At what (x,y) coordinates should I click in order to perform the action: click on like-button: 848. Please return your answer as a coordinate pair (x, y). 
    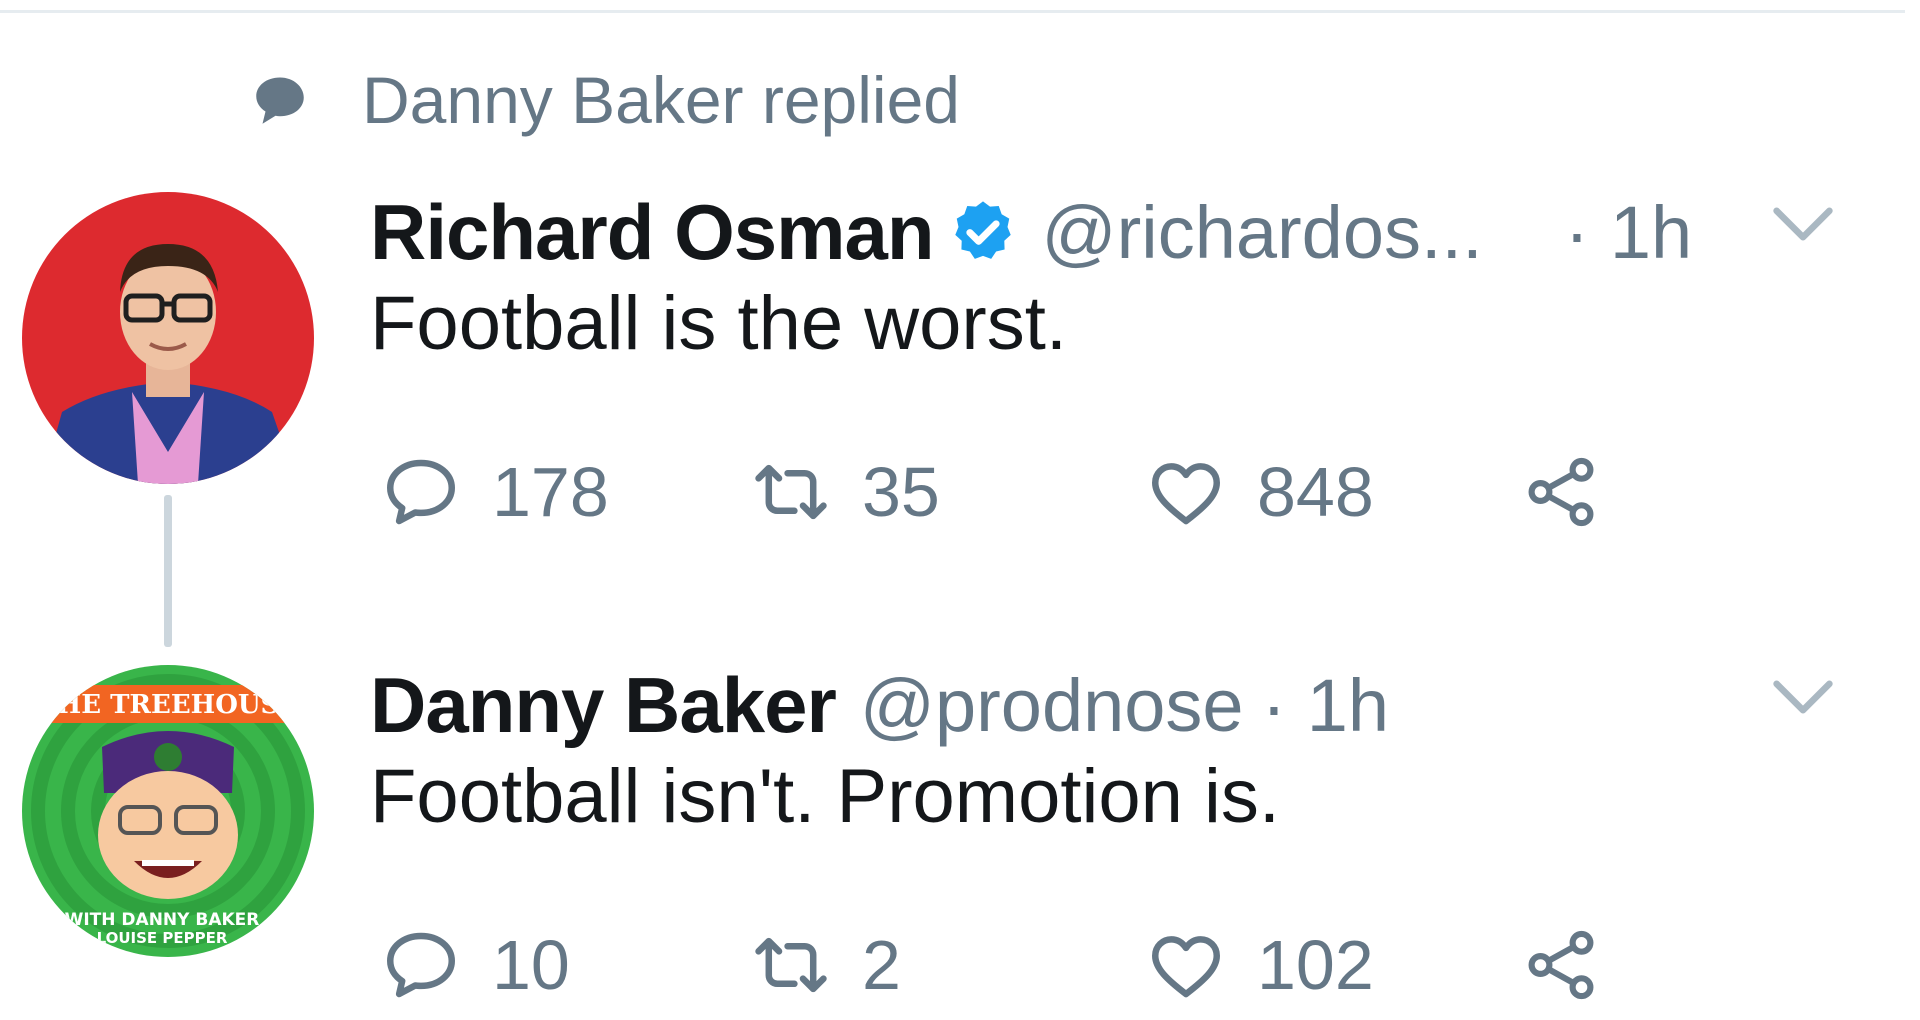
    Looking at the image, I should click on (1259, 492).